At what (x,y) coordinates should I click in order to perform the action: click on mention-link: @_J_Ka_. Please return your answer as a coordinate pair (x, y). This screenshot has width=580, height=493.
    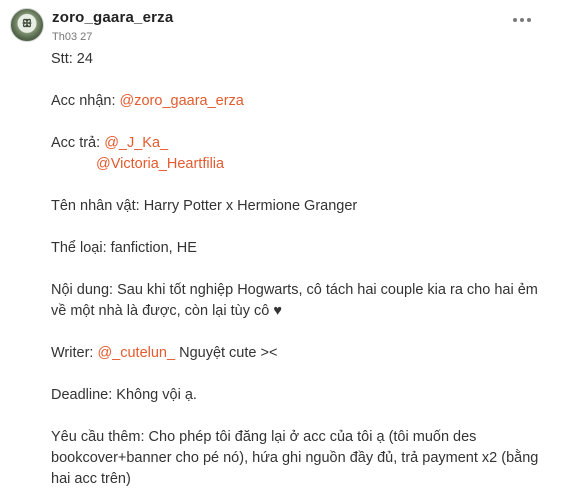
    Looking at the image, I should click on (136, 143).